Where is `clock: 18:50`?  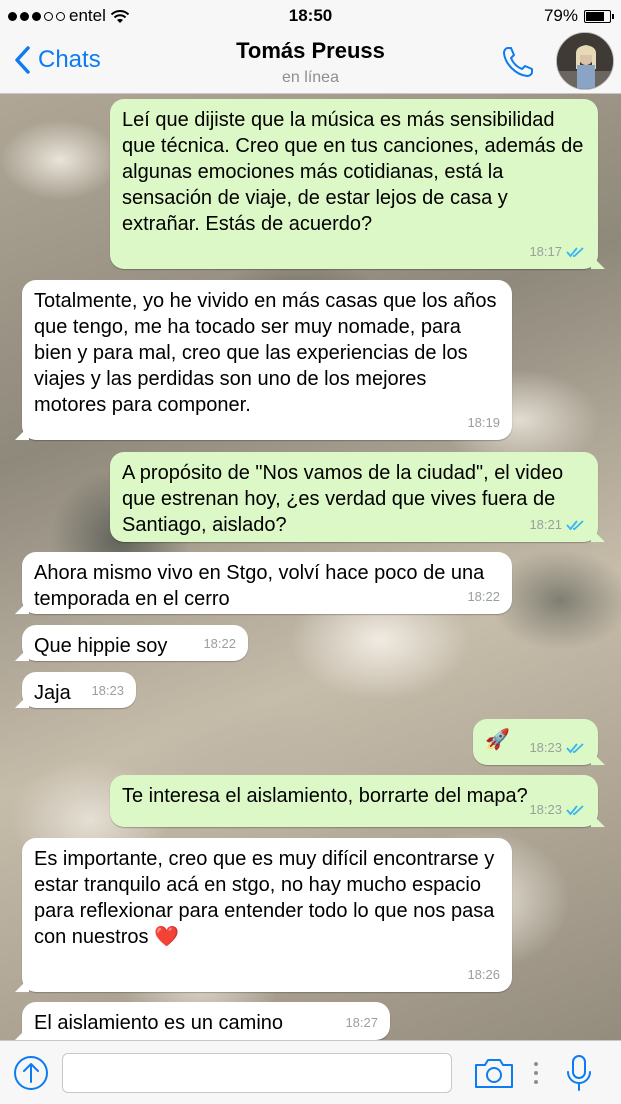 clock: 18:50 is located at coordinates (310, 15).